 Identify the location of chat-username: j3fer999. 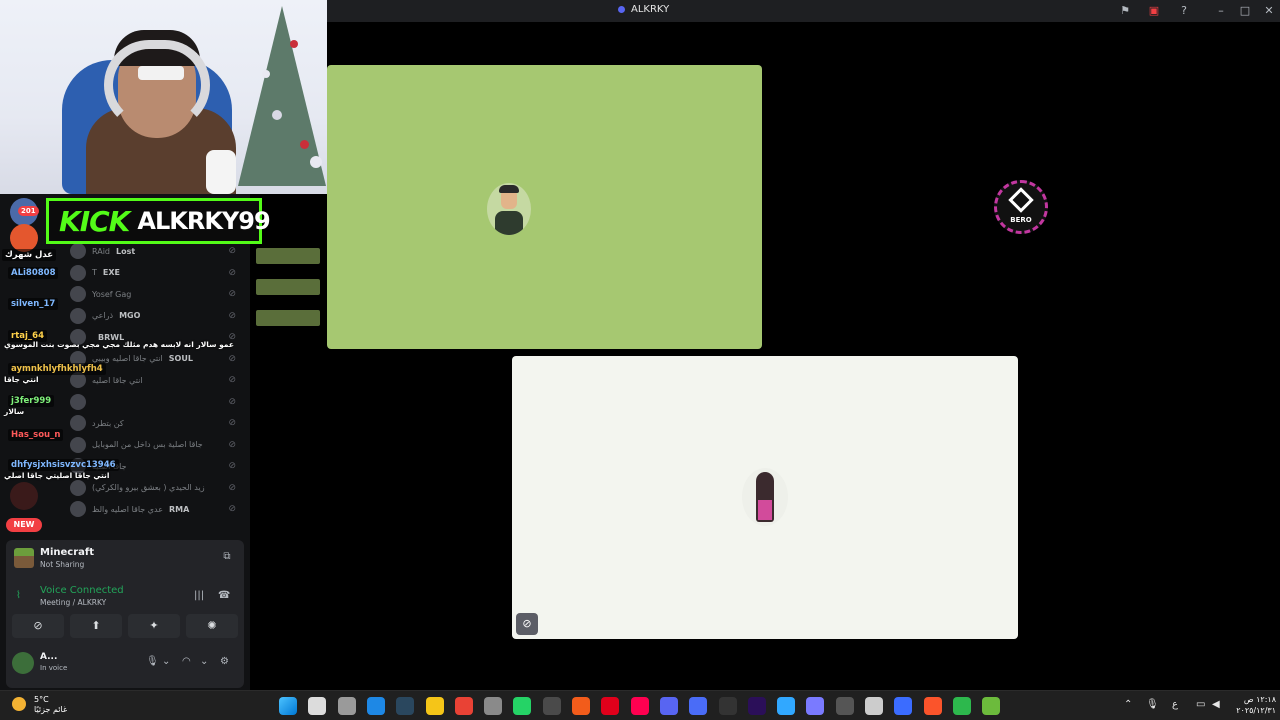
(31, 401).